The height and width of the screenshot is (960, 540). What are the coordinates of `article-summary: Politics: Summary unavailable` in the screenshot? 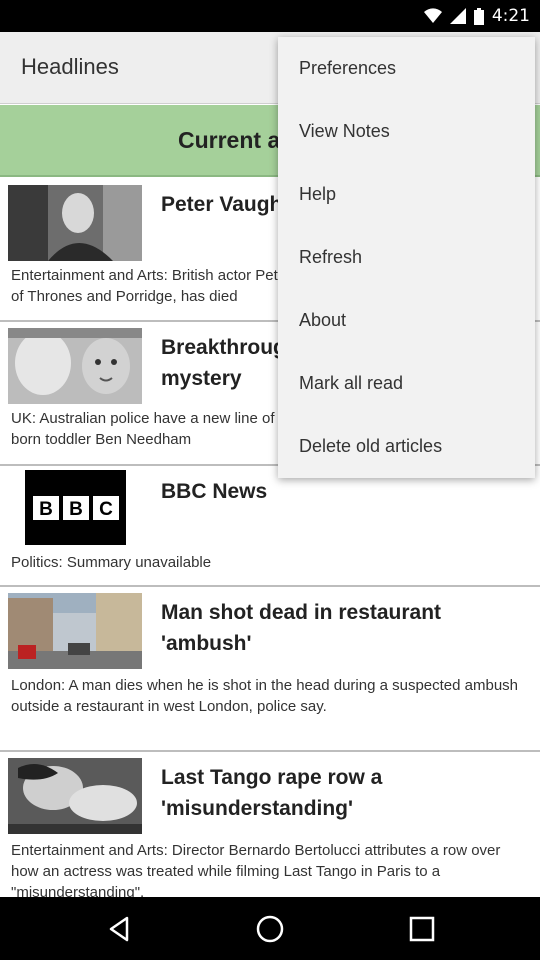 It's located at (111, 562).